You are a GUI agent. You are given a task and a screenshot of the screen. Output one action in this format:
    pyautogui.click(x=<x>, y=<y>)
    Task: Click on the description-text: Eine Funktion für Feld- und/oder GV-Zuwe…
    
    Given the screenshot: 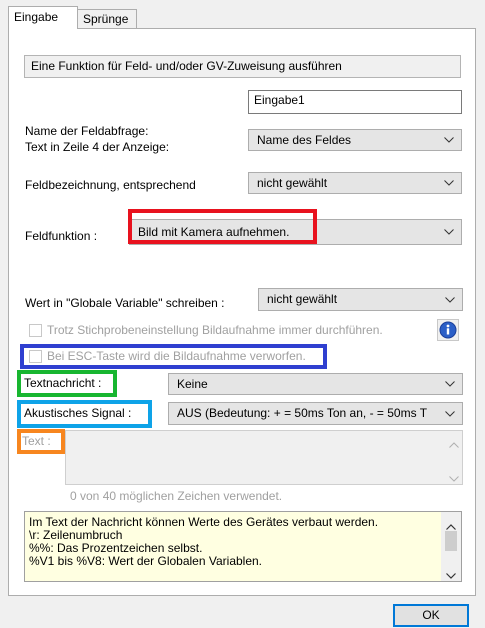 What is the action you would take?
    pyautogui.click(x=186, y=66)
    